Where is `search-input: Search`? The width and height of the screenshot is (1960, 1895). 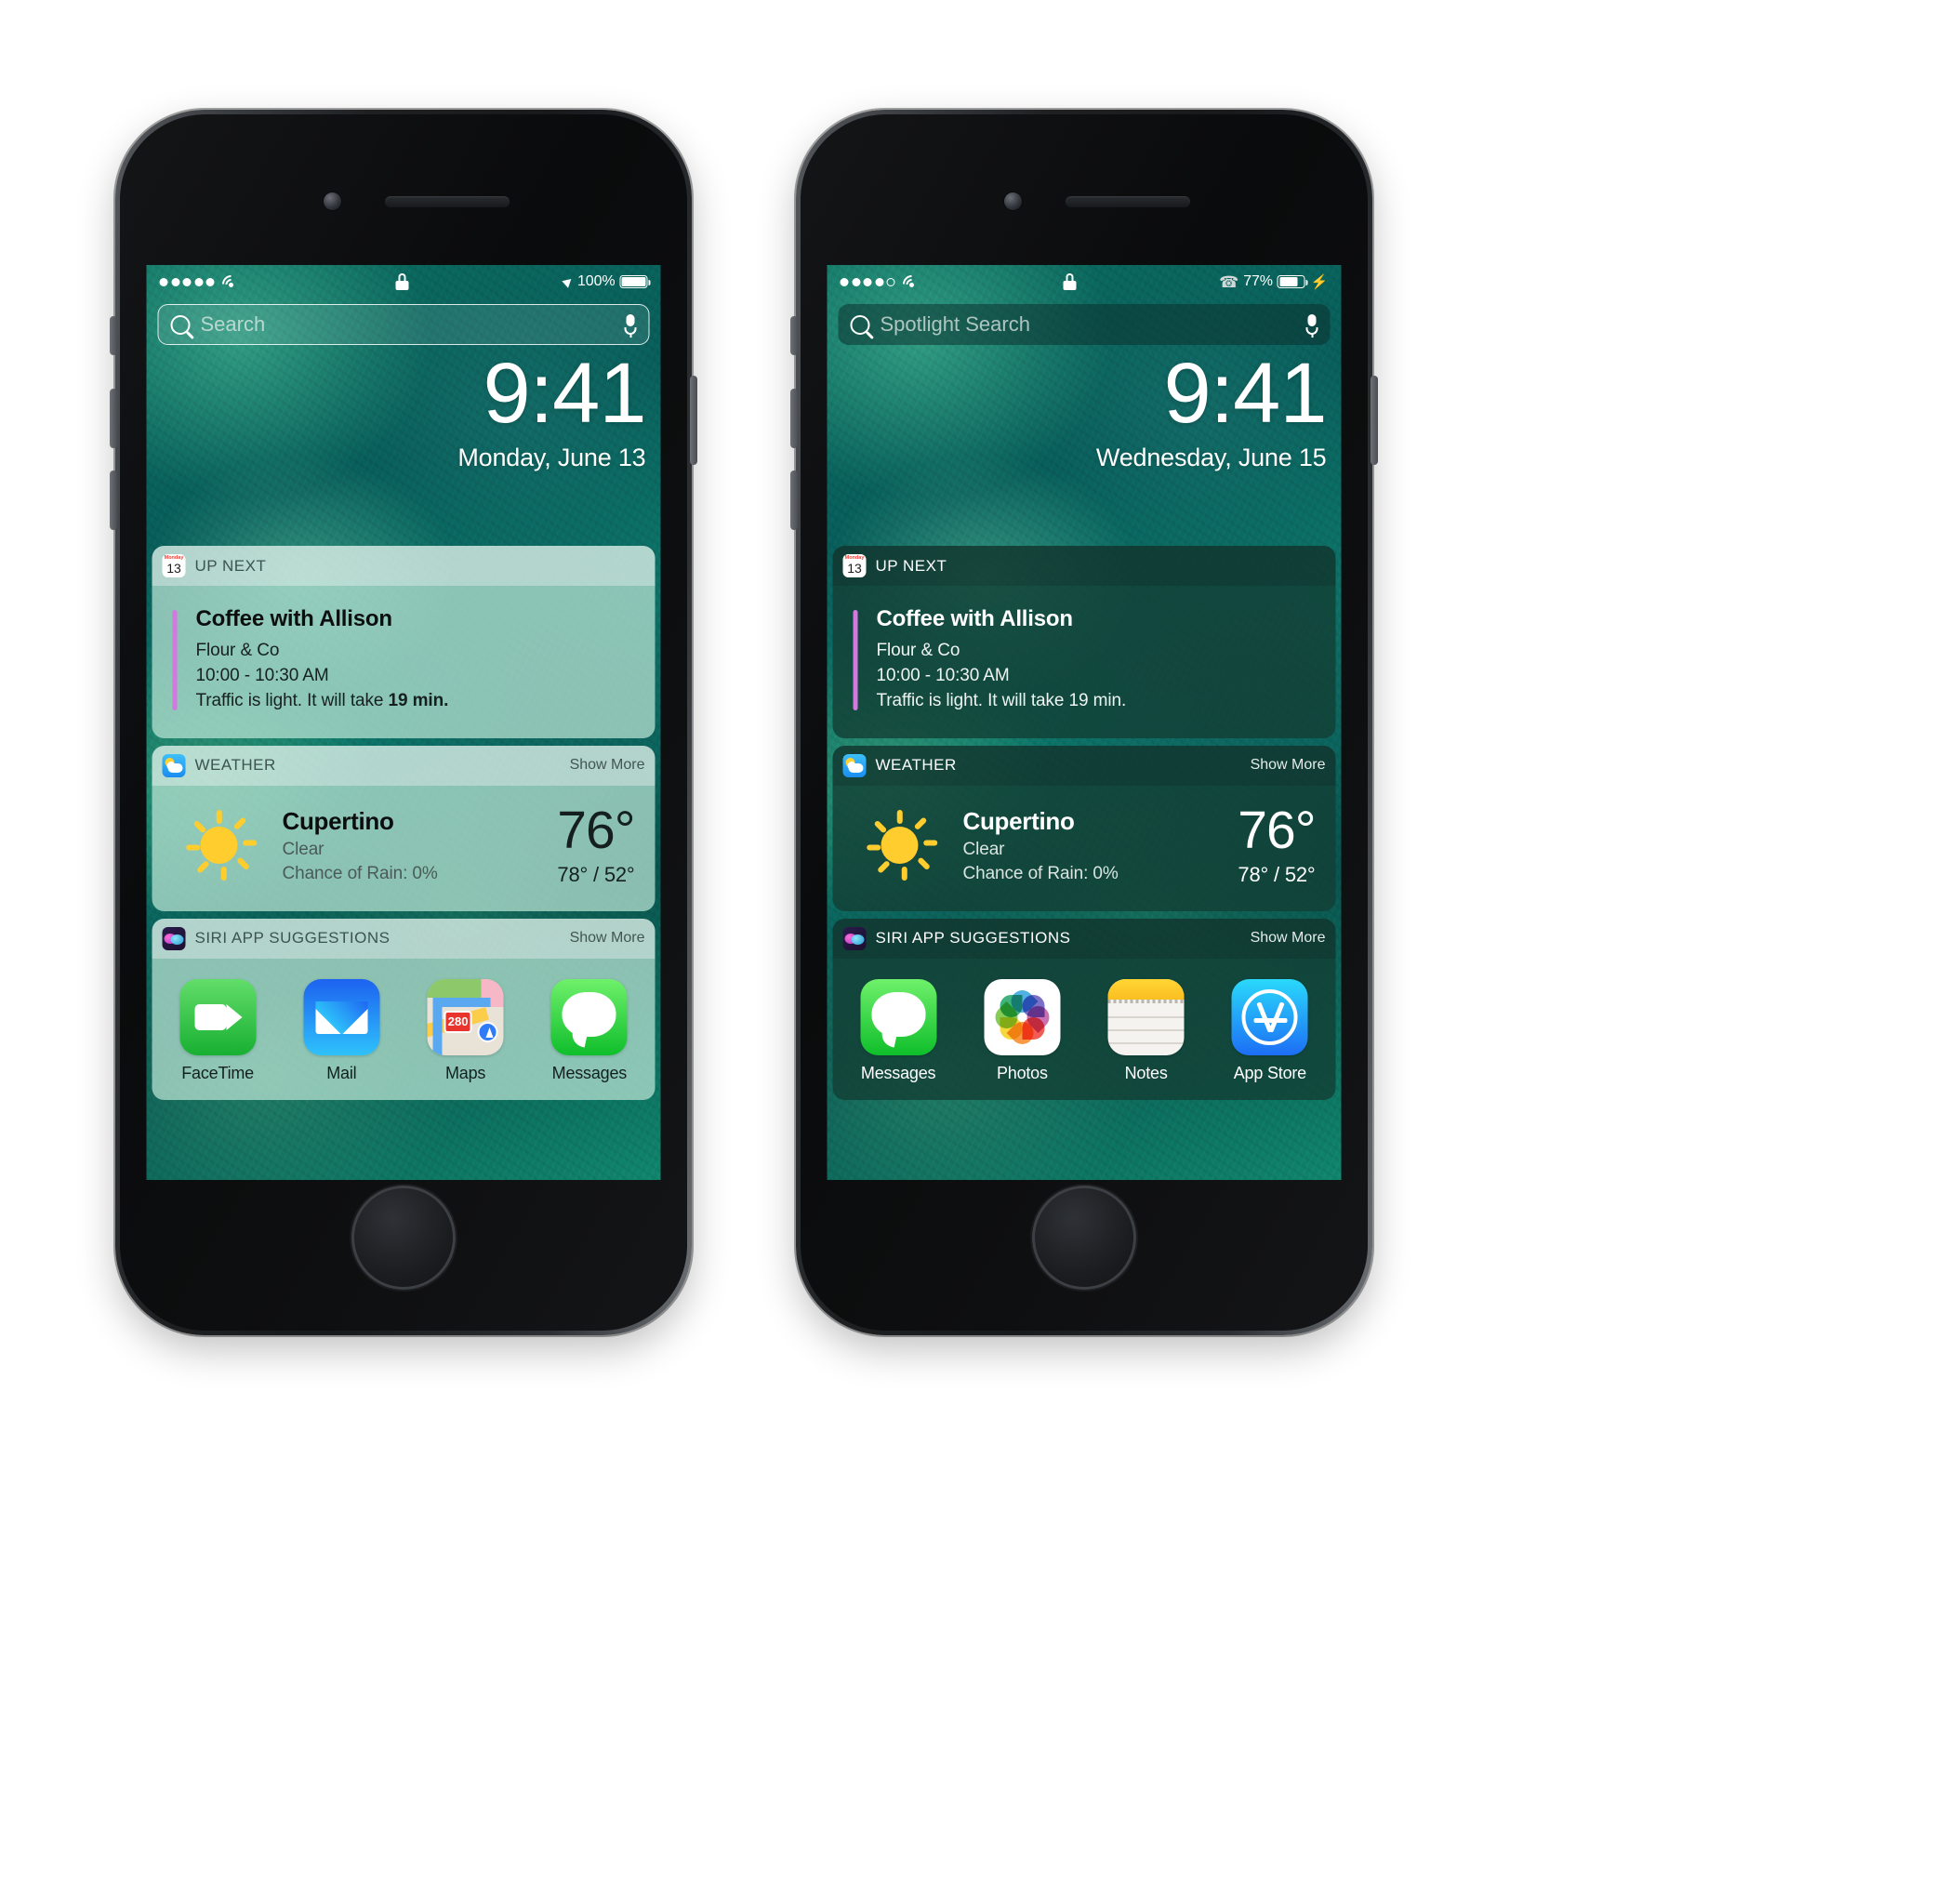
search-input: Search is located at coordinates (413, 324).